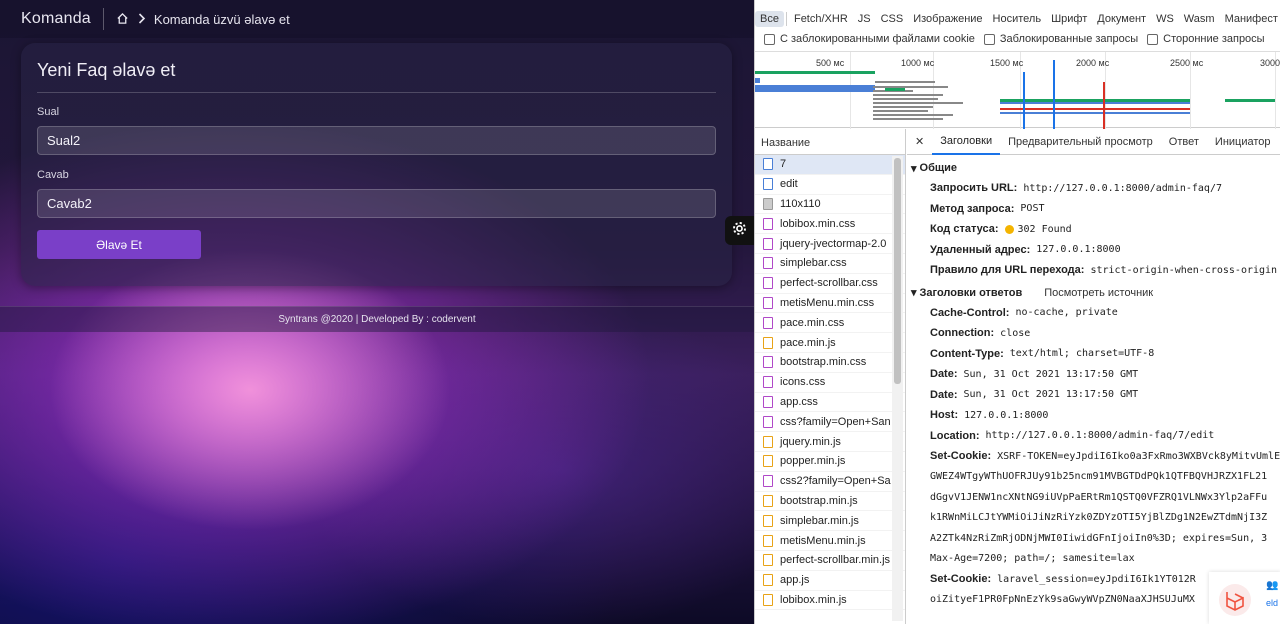 The image size is (1280, 624). I want to click on request-row: pace.min.js, so click(830, 343).